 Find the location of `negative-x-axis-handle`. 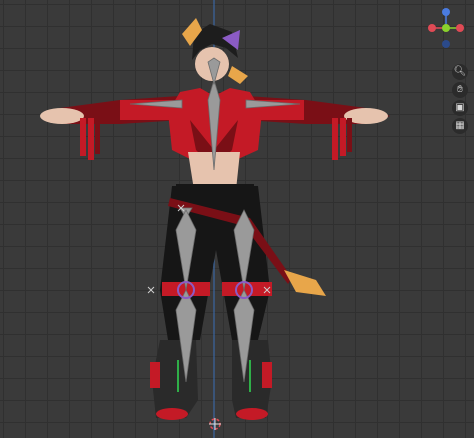

negative-x-axis-handle is located at coordinates (460, 28).